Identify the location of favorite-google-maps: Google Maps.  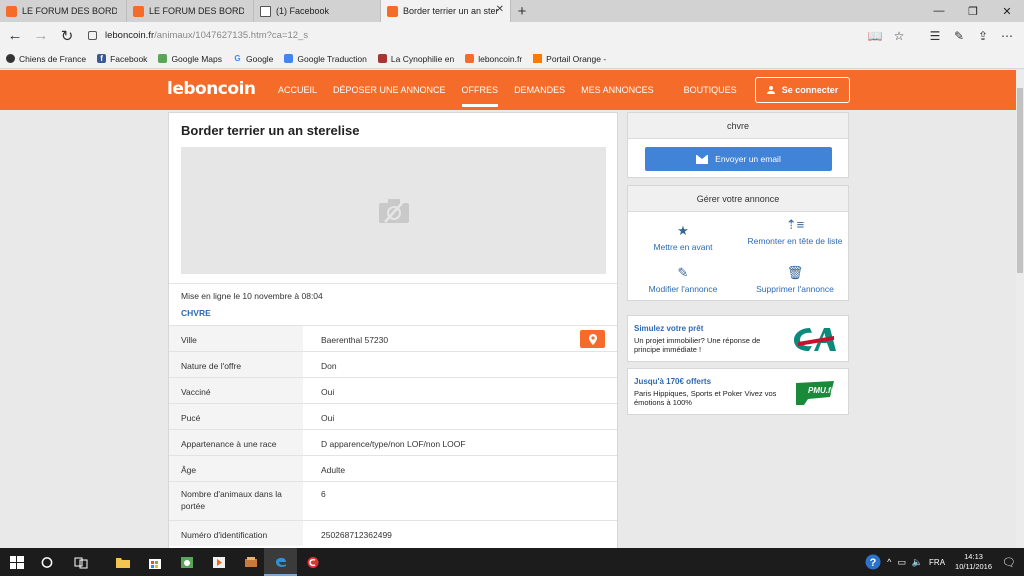
(190, 59).